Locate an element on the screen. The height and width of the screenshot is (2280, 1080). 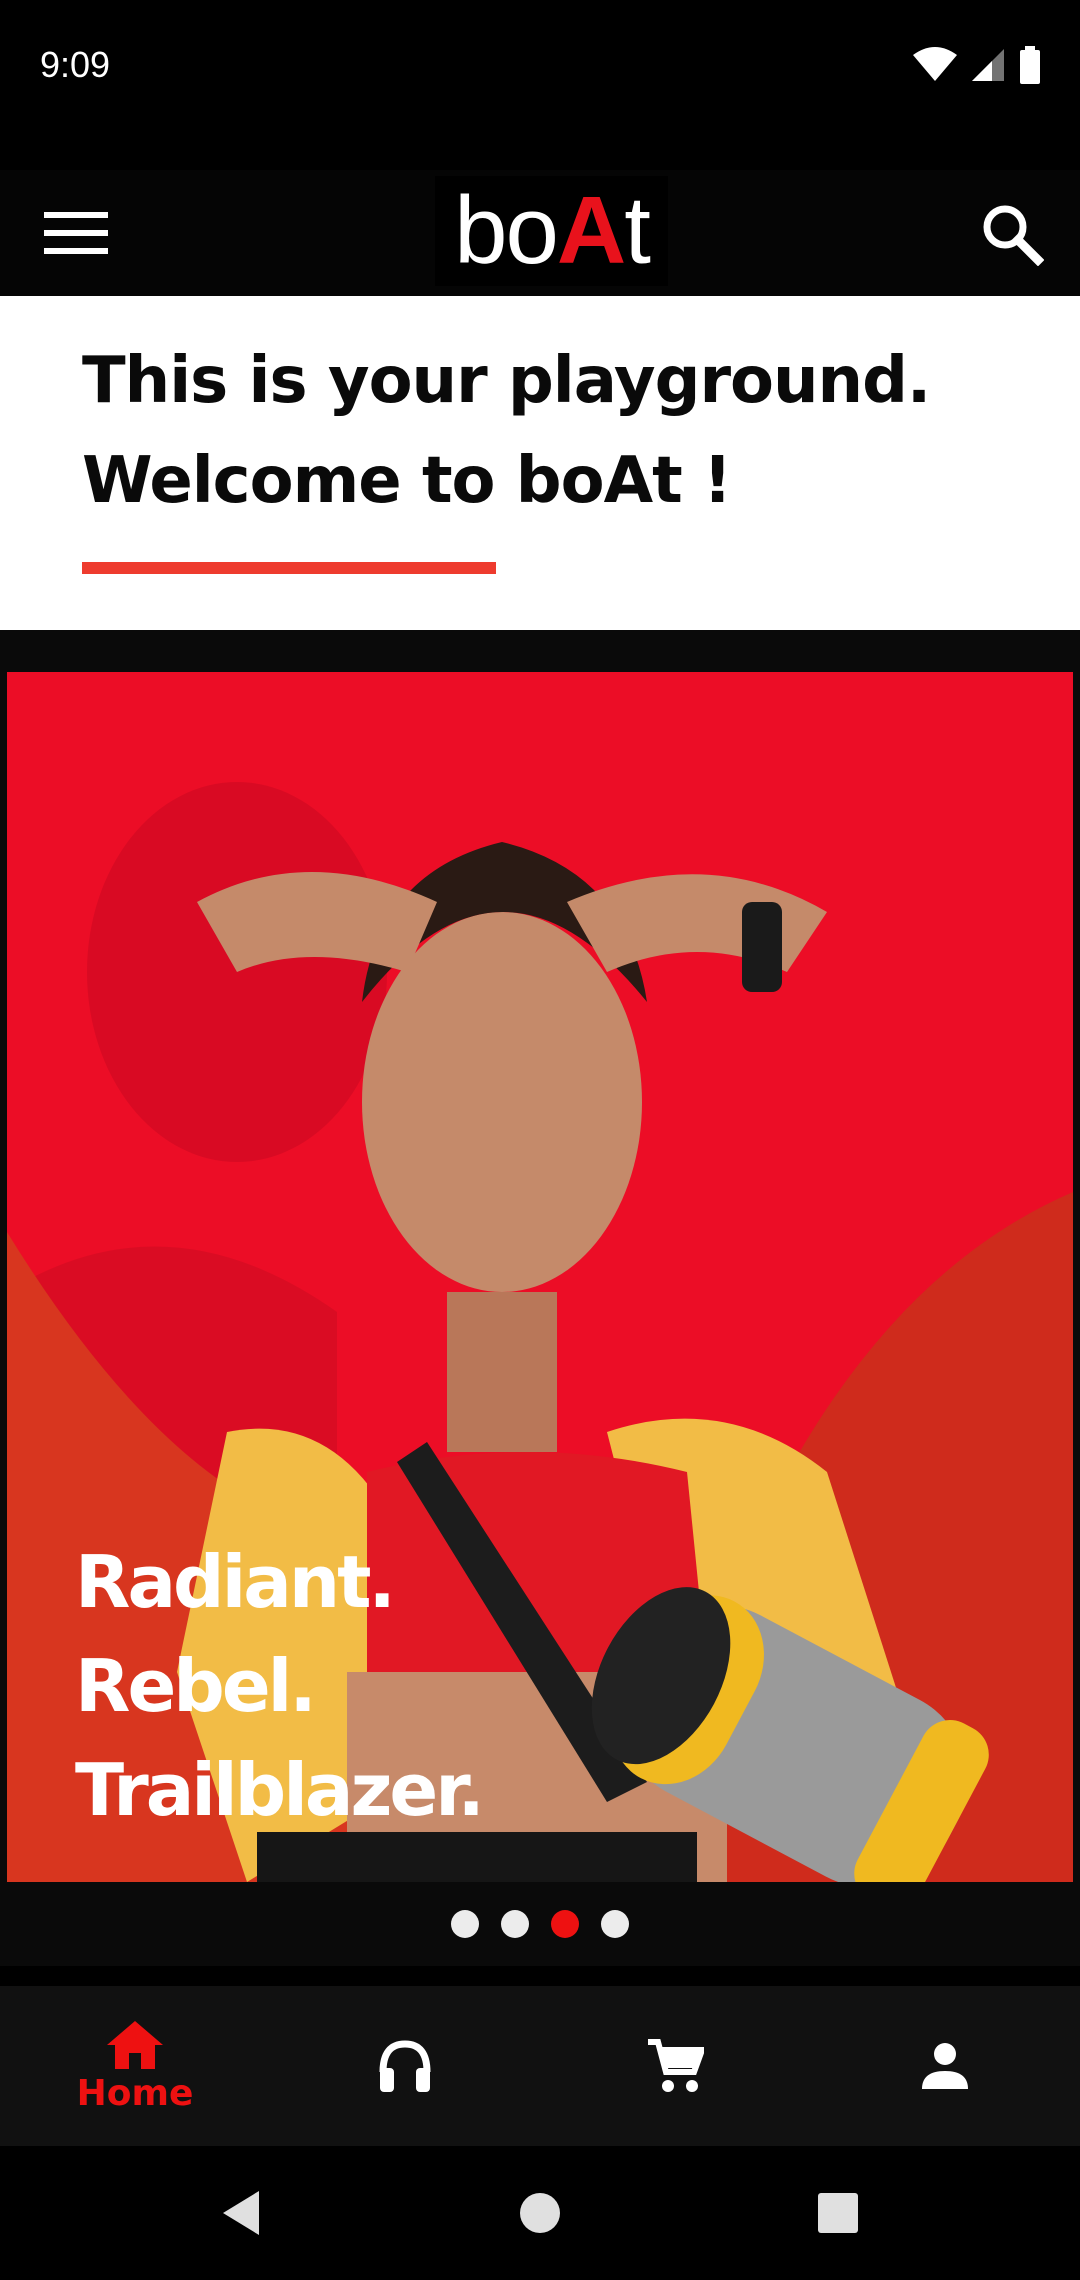
cart-icon is located at coordinates (676, 2065).